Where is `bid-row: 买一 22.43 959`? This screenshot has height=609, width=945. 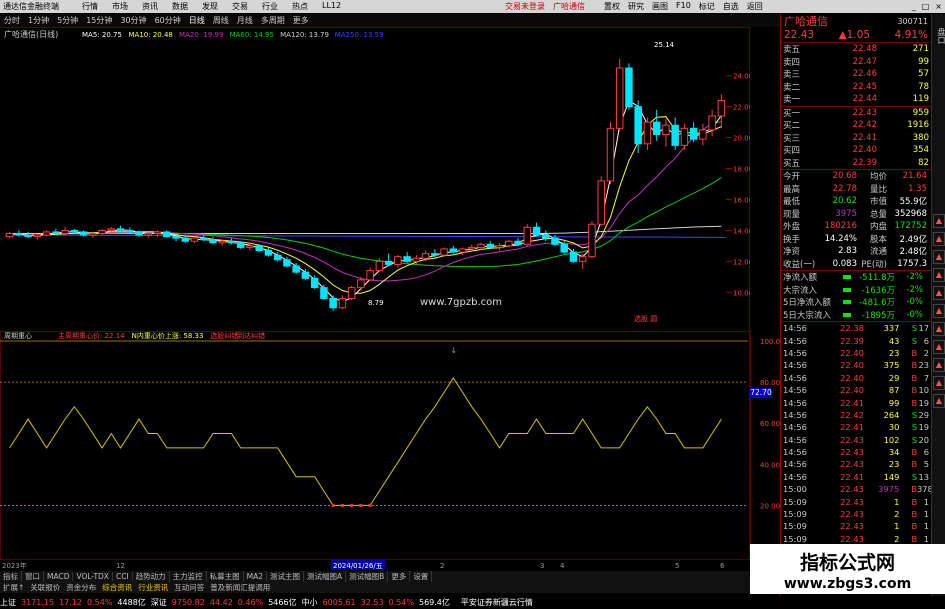
bid-row: 买一 22.43 959 is located at coordinates (856, 113).